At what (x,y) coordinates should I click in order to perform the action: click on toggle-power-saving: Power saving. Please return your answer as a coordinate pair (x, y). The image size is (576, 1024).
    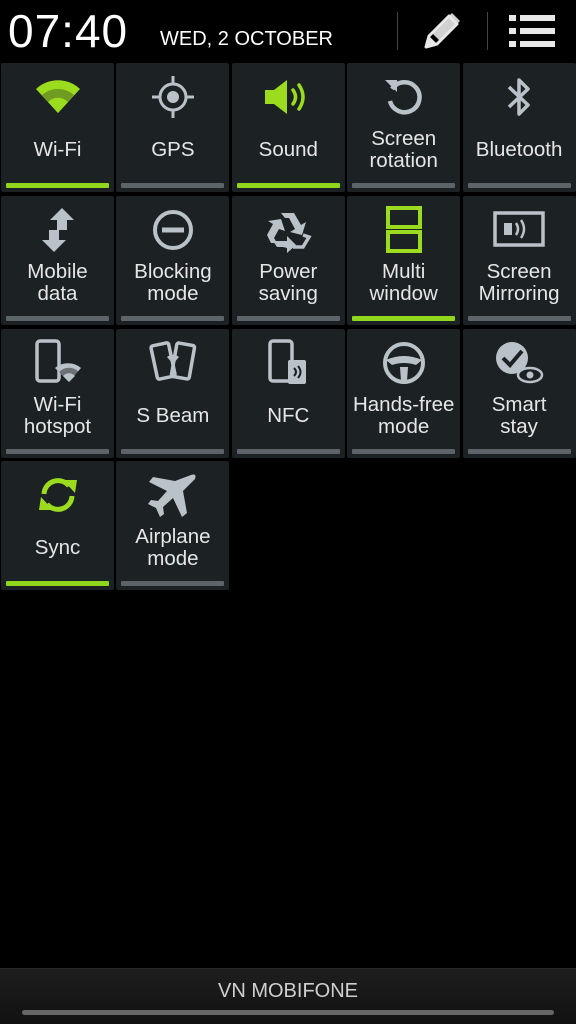
    Looking at the image, I should click on (288, 260).